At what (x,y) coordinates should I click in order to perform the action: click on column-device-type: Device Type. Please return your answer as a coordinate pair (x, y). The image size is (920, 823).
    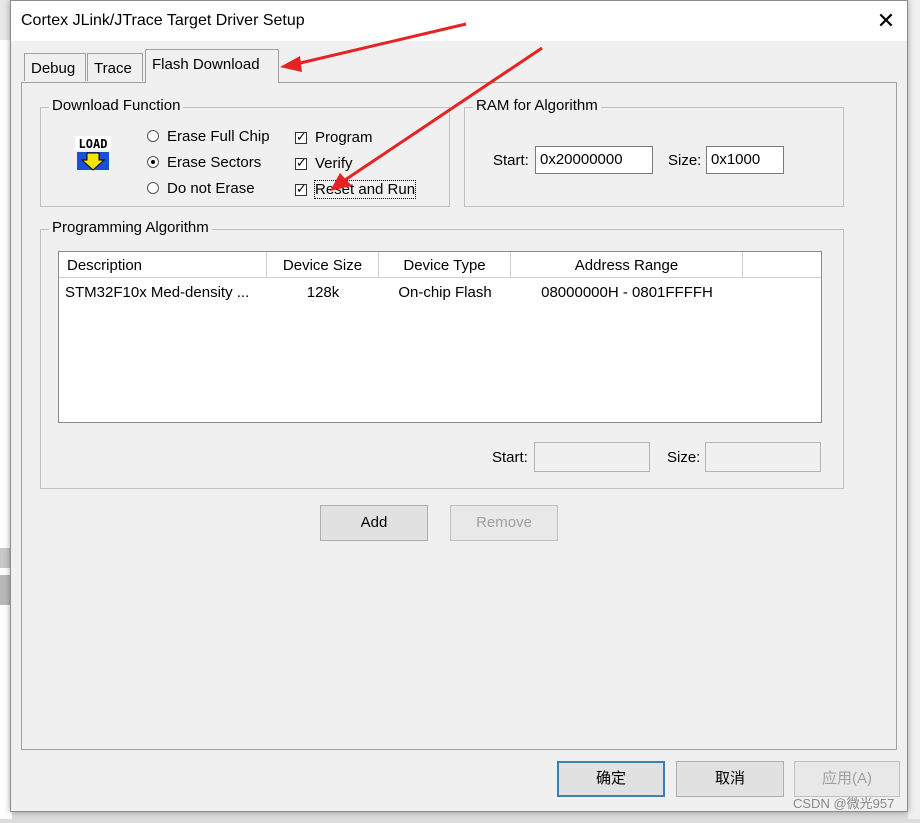
    Looking at the image, I should click on (445, 265).